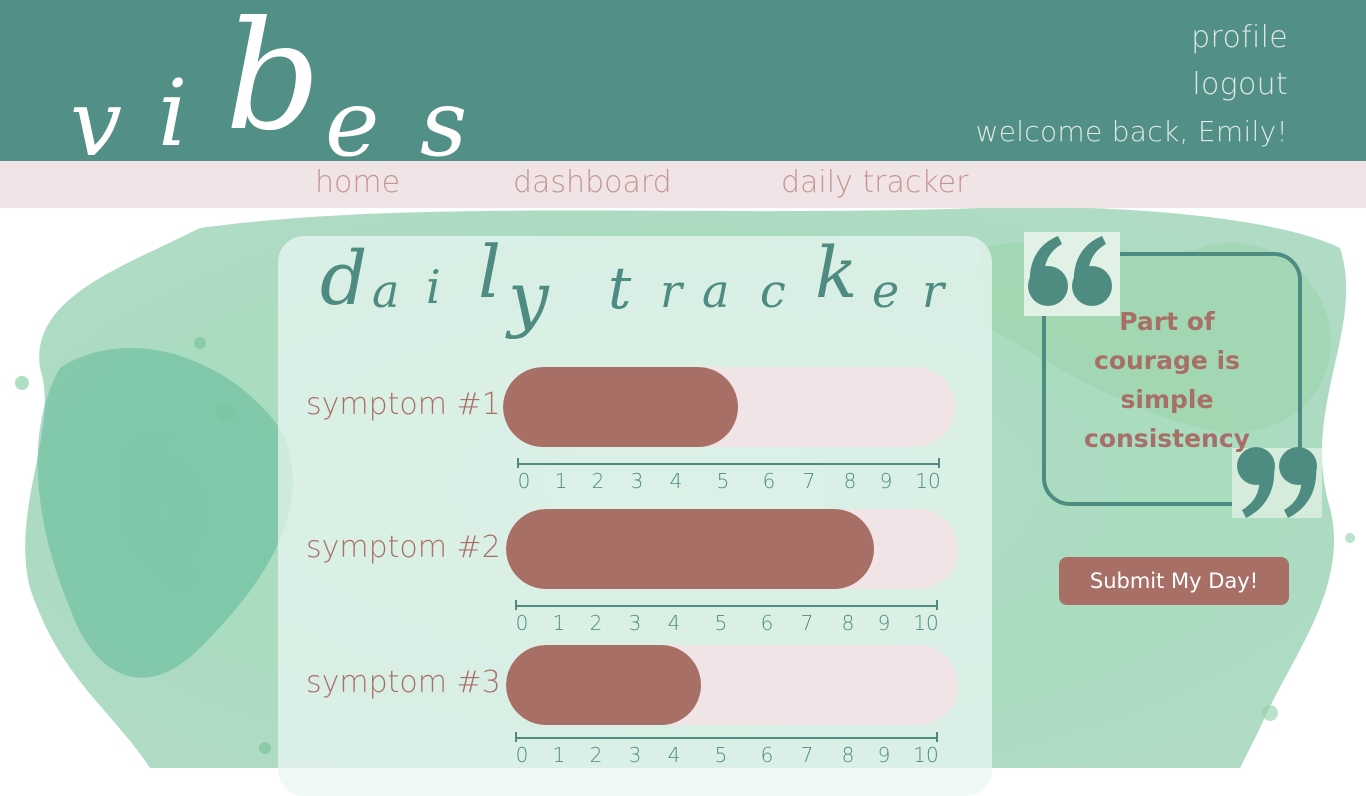 This screenshot has height=796, width=1366. What do you see at coordinates (836, 273) in the screenshot?
I see `title-letter: k` at bounding box center [836, 273].